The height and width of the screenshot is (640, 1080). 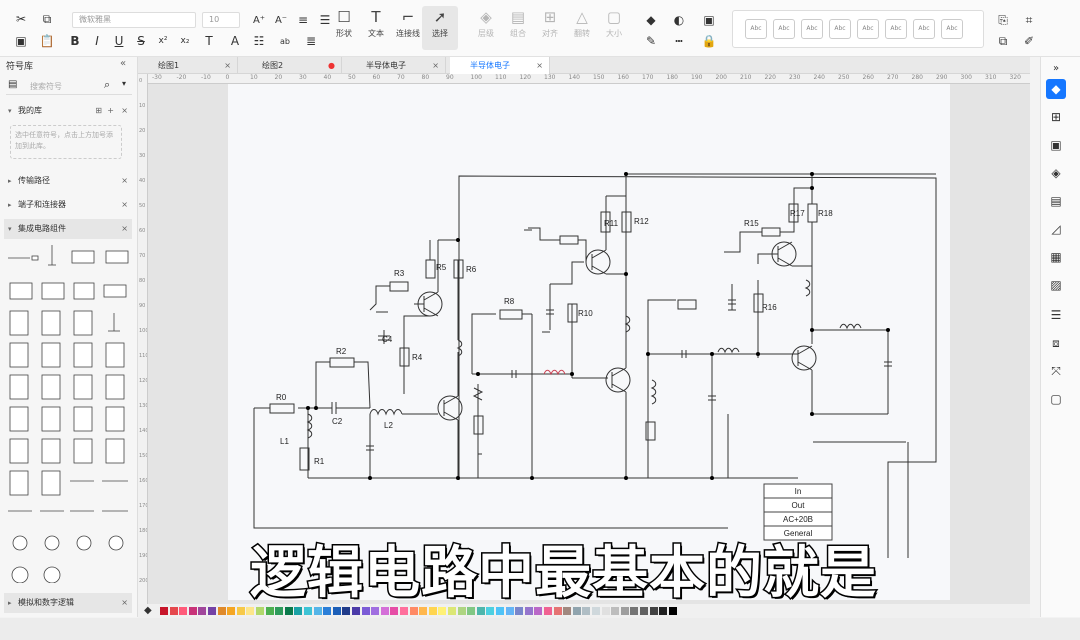 I want to click on superscript-icon: x², so click(x=163, y=41).